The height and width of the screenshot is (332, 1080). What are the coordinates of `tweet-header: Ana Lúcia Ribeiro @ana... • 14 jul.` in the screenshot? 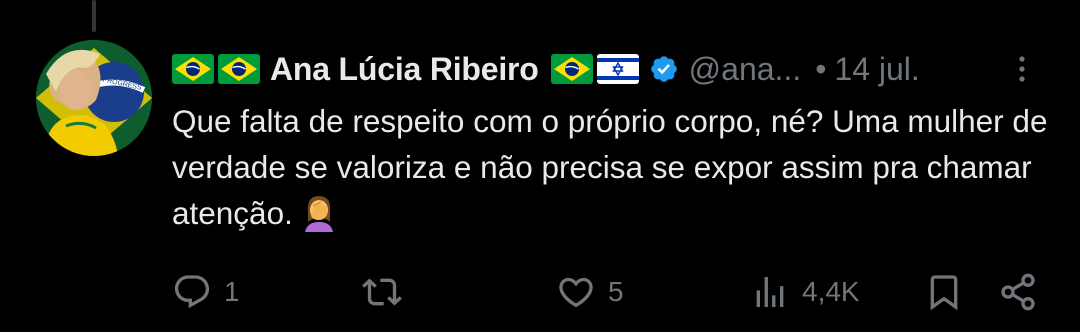 It's located at (612, 69).